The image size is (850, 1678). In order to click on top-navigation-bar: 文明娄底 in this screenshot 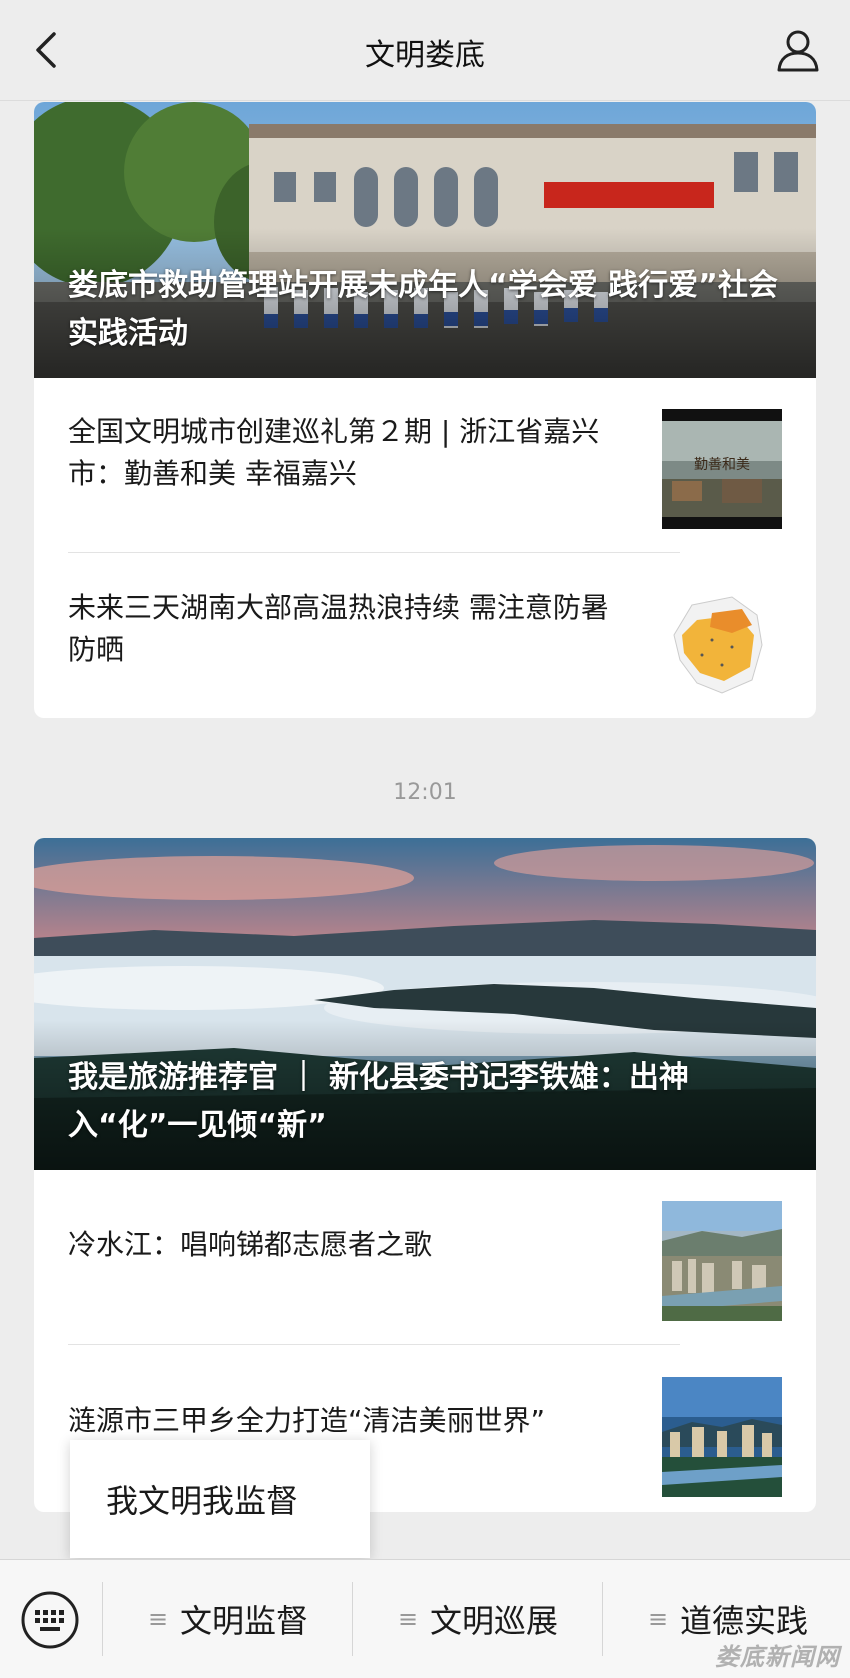, I will do `click(425, 50)`.